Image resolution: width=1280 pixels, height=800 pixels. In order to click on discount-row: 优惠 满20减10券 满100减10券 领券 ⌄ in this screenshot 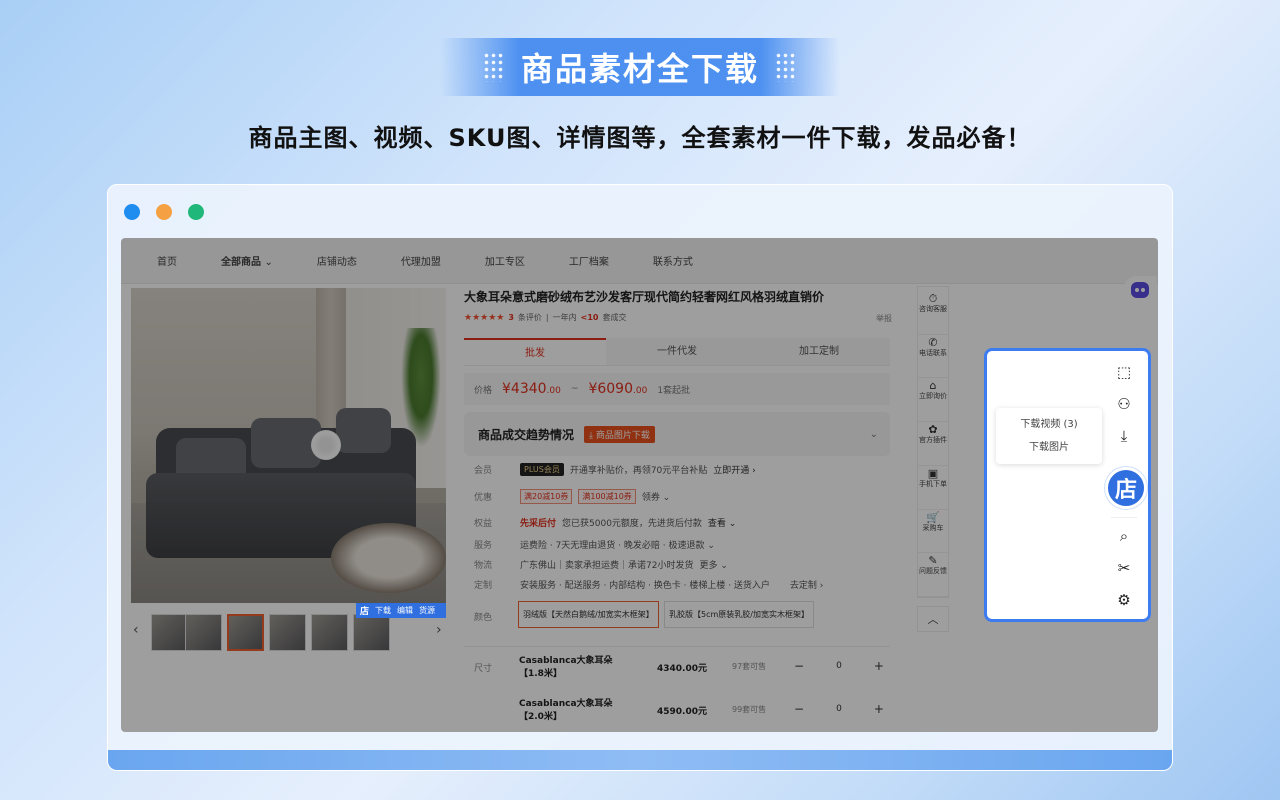, I will do `click(572, 496)`.